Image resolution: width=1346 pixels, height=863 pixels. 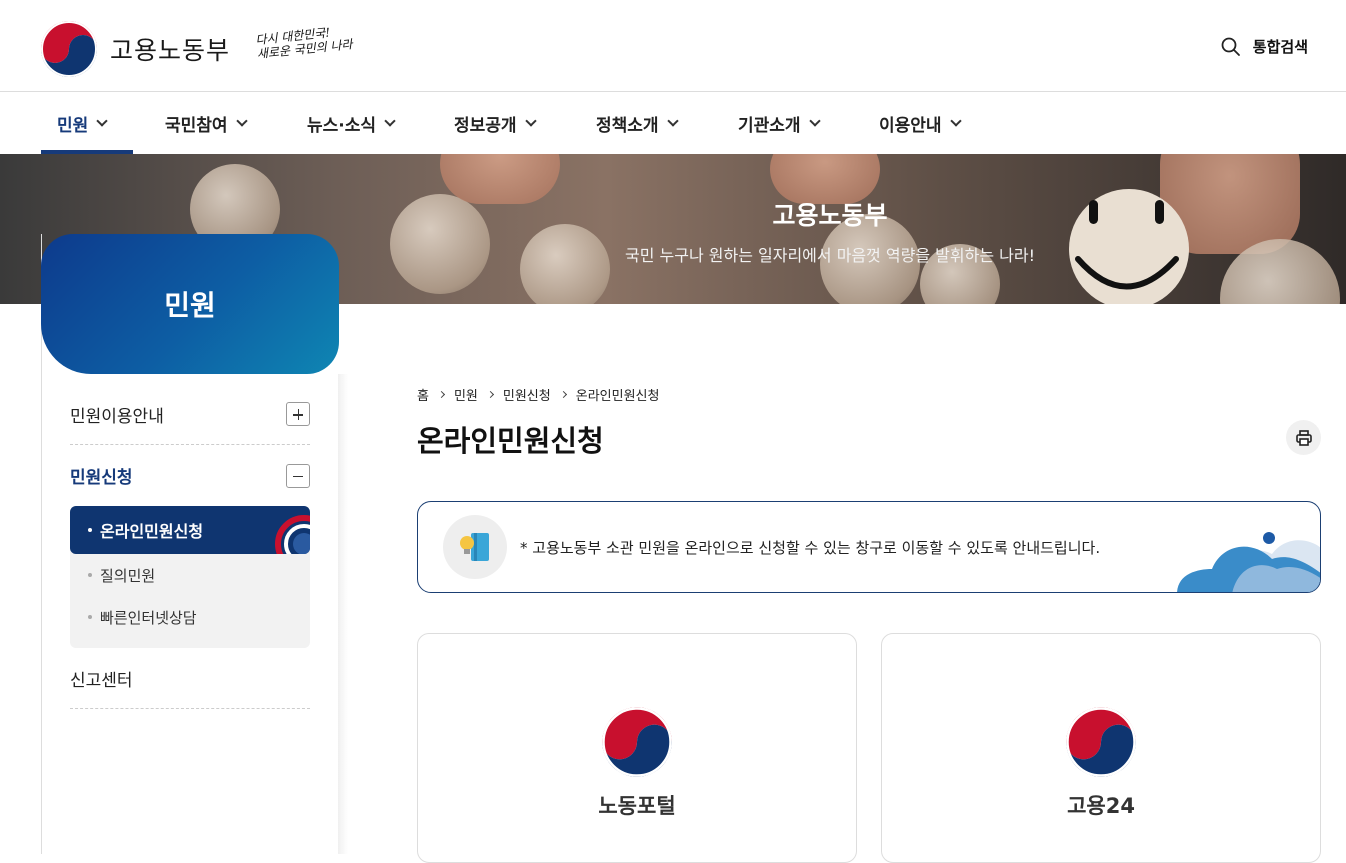 I want to click on lnb-item-label: 신고센터, so click(x=101, y=680).